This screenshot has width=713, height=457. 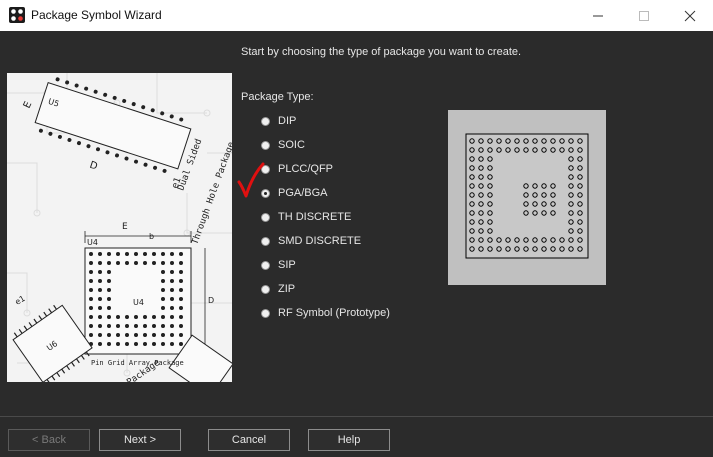 I want to click on radio-label: PLCC/QFP, so click(x=306, y=169).